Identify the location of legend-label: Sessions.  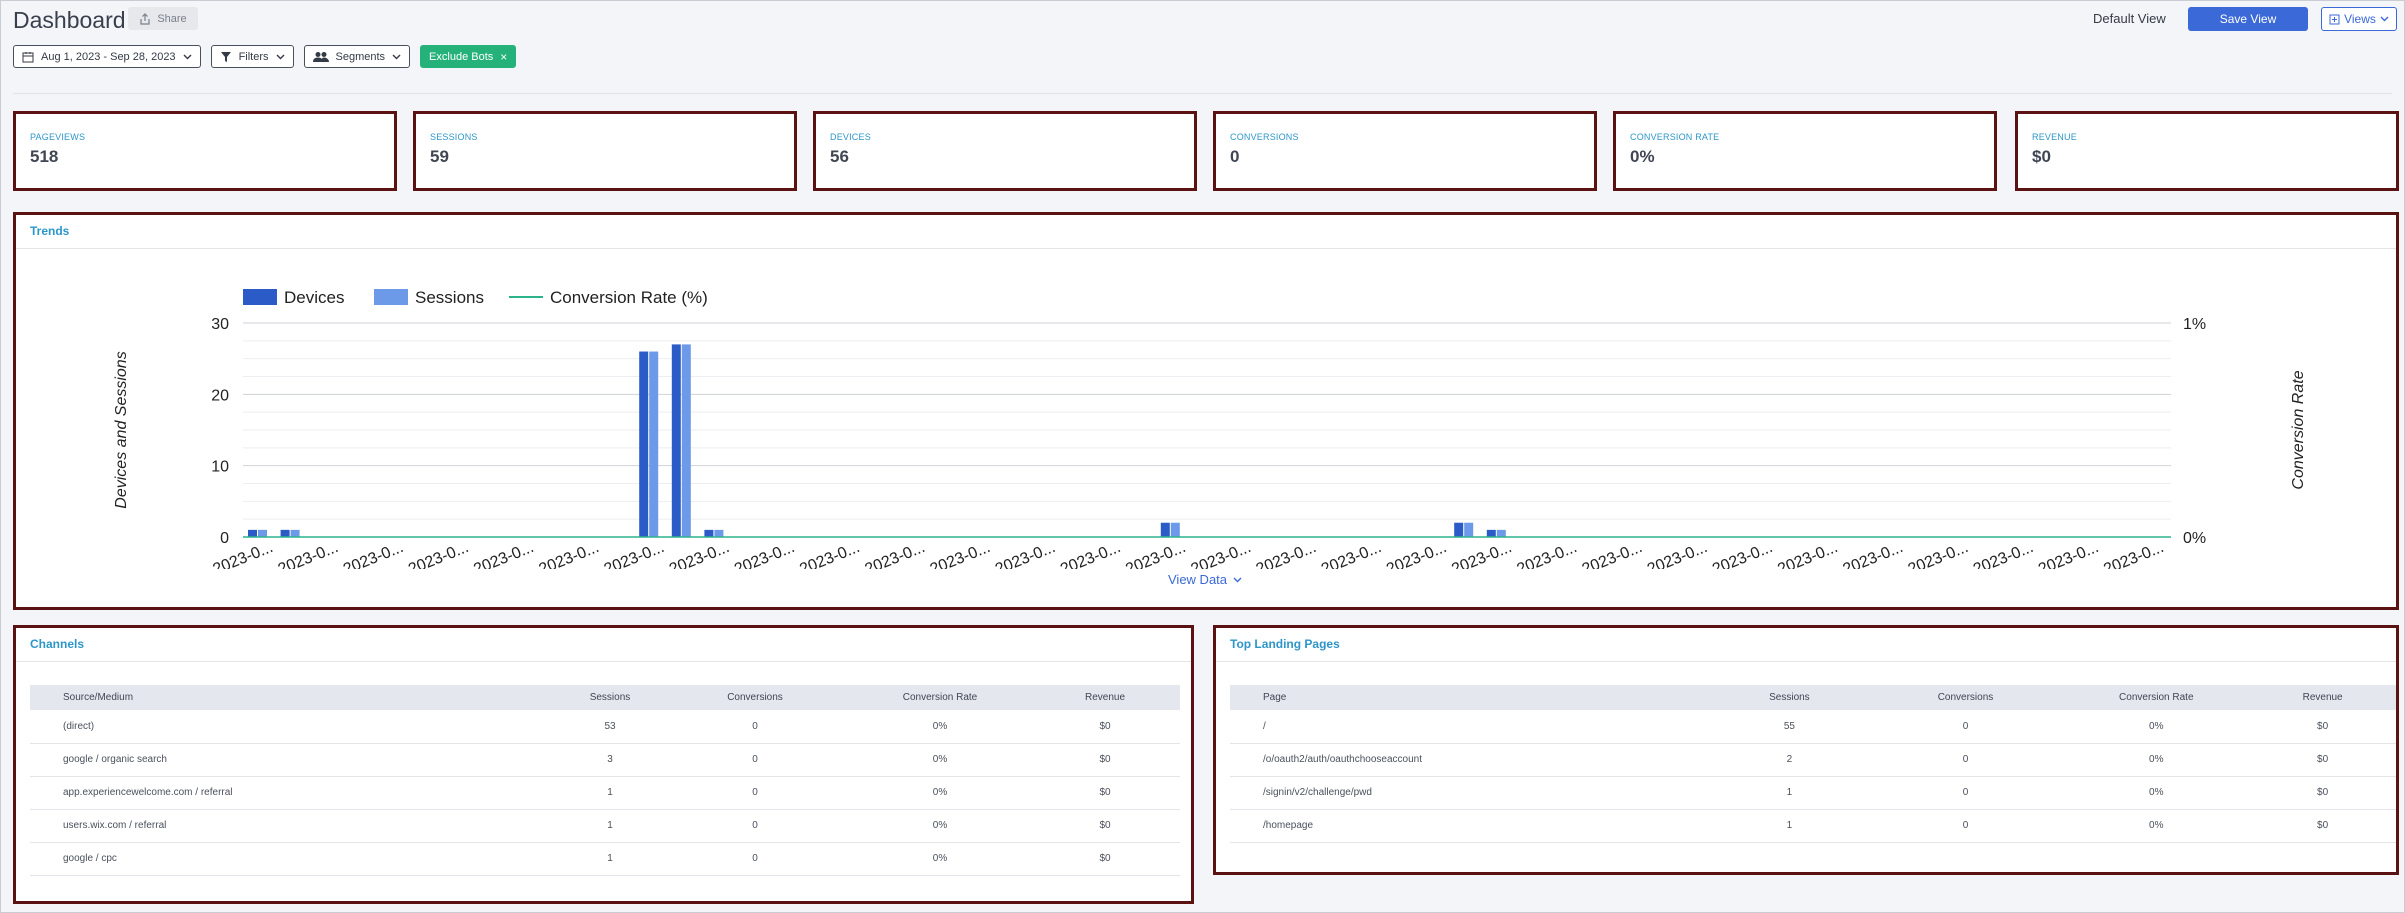
(449, 297).